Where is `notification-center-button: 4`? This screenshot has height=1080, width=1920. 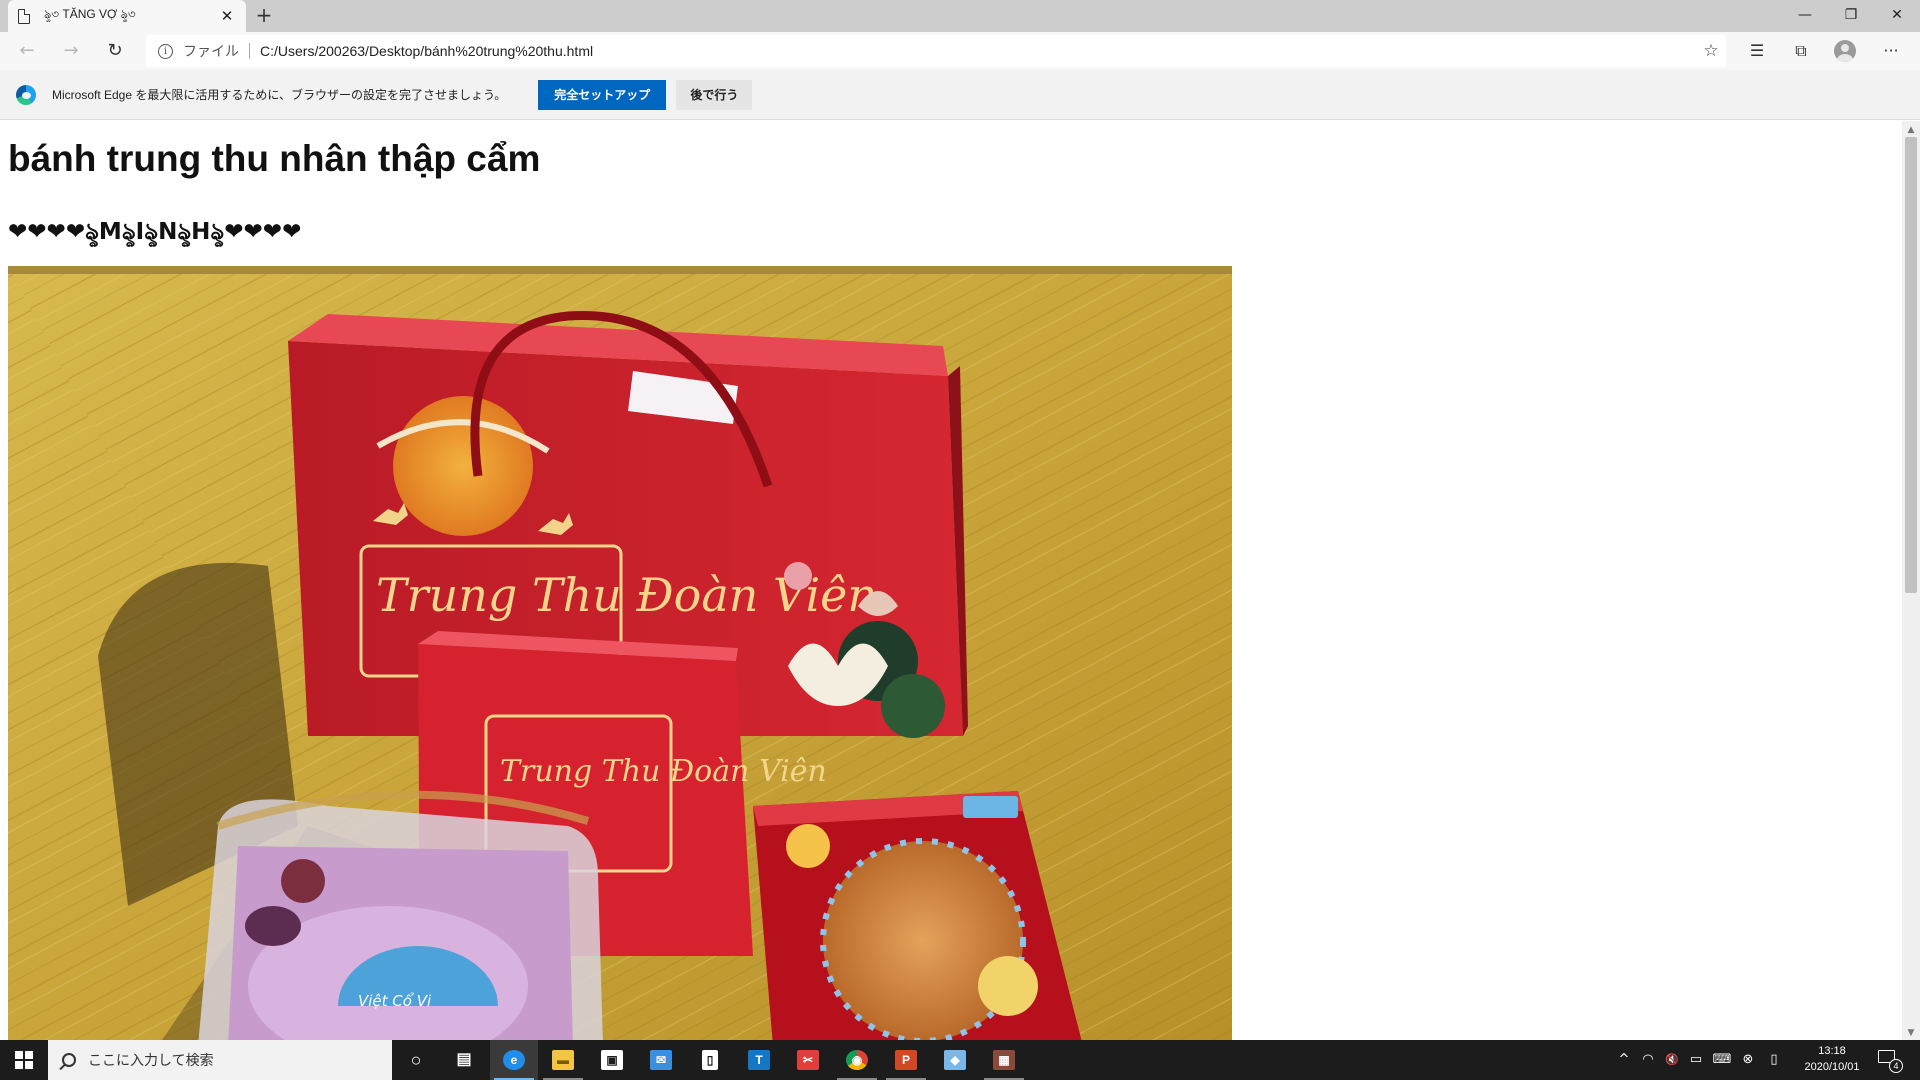
notification-center-button: 4 is located at coordinates (1890, 1060).